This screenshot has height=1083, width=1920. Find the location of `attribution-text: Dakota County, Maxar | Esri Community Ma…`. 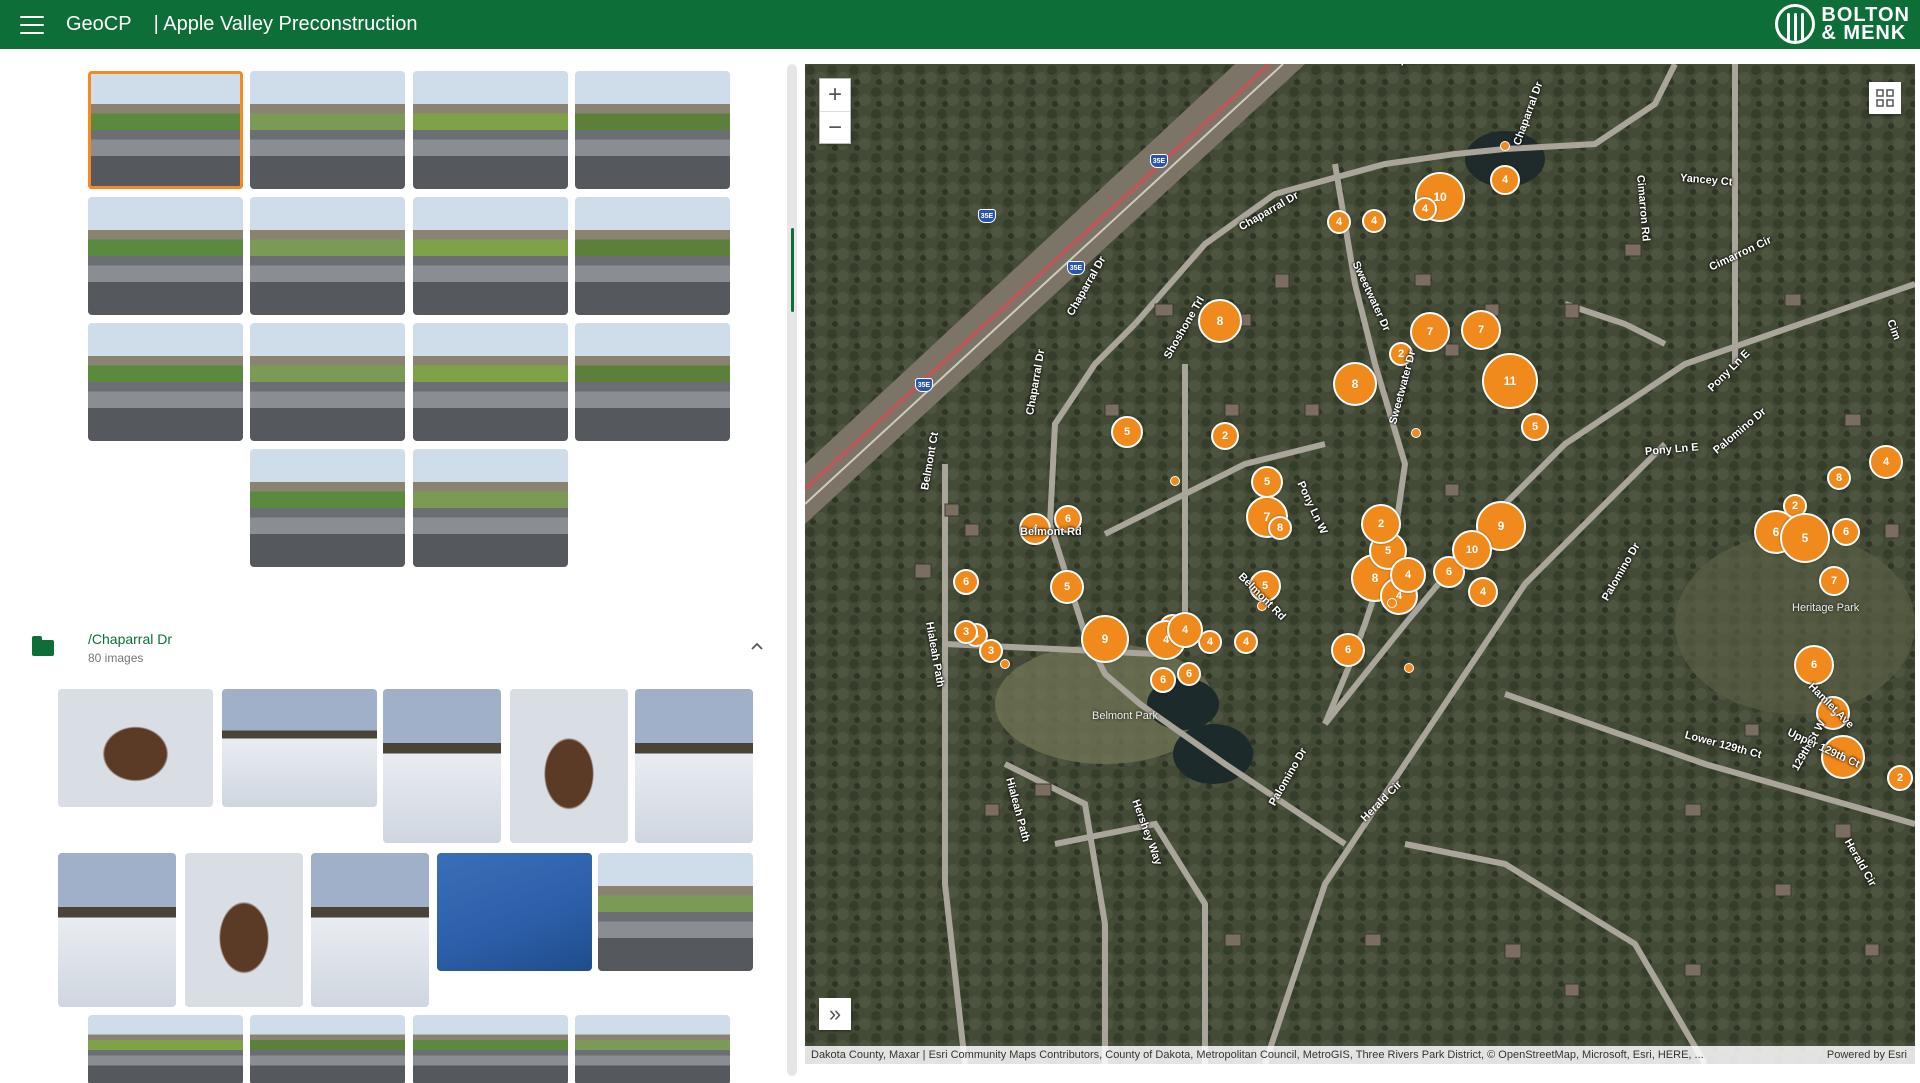

attribution-text: Dakota County, Maxar | Esri Community Ma… is located at coordinates (1257, 1055).